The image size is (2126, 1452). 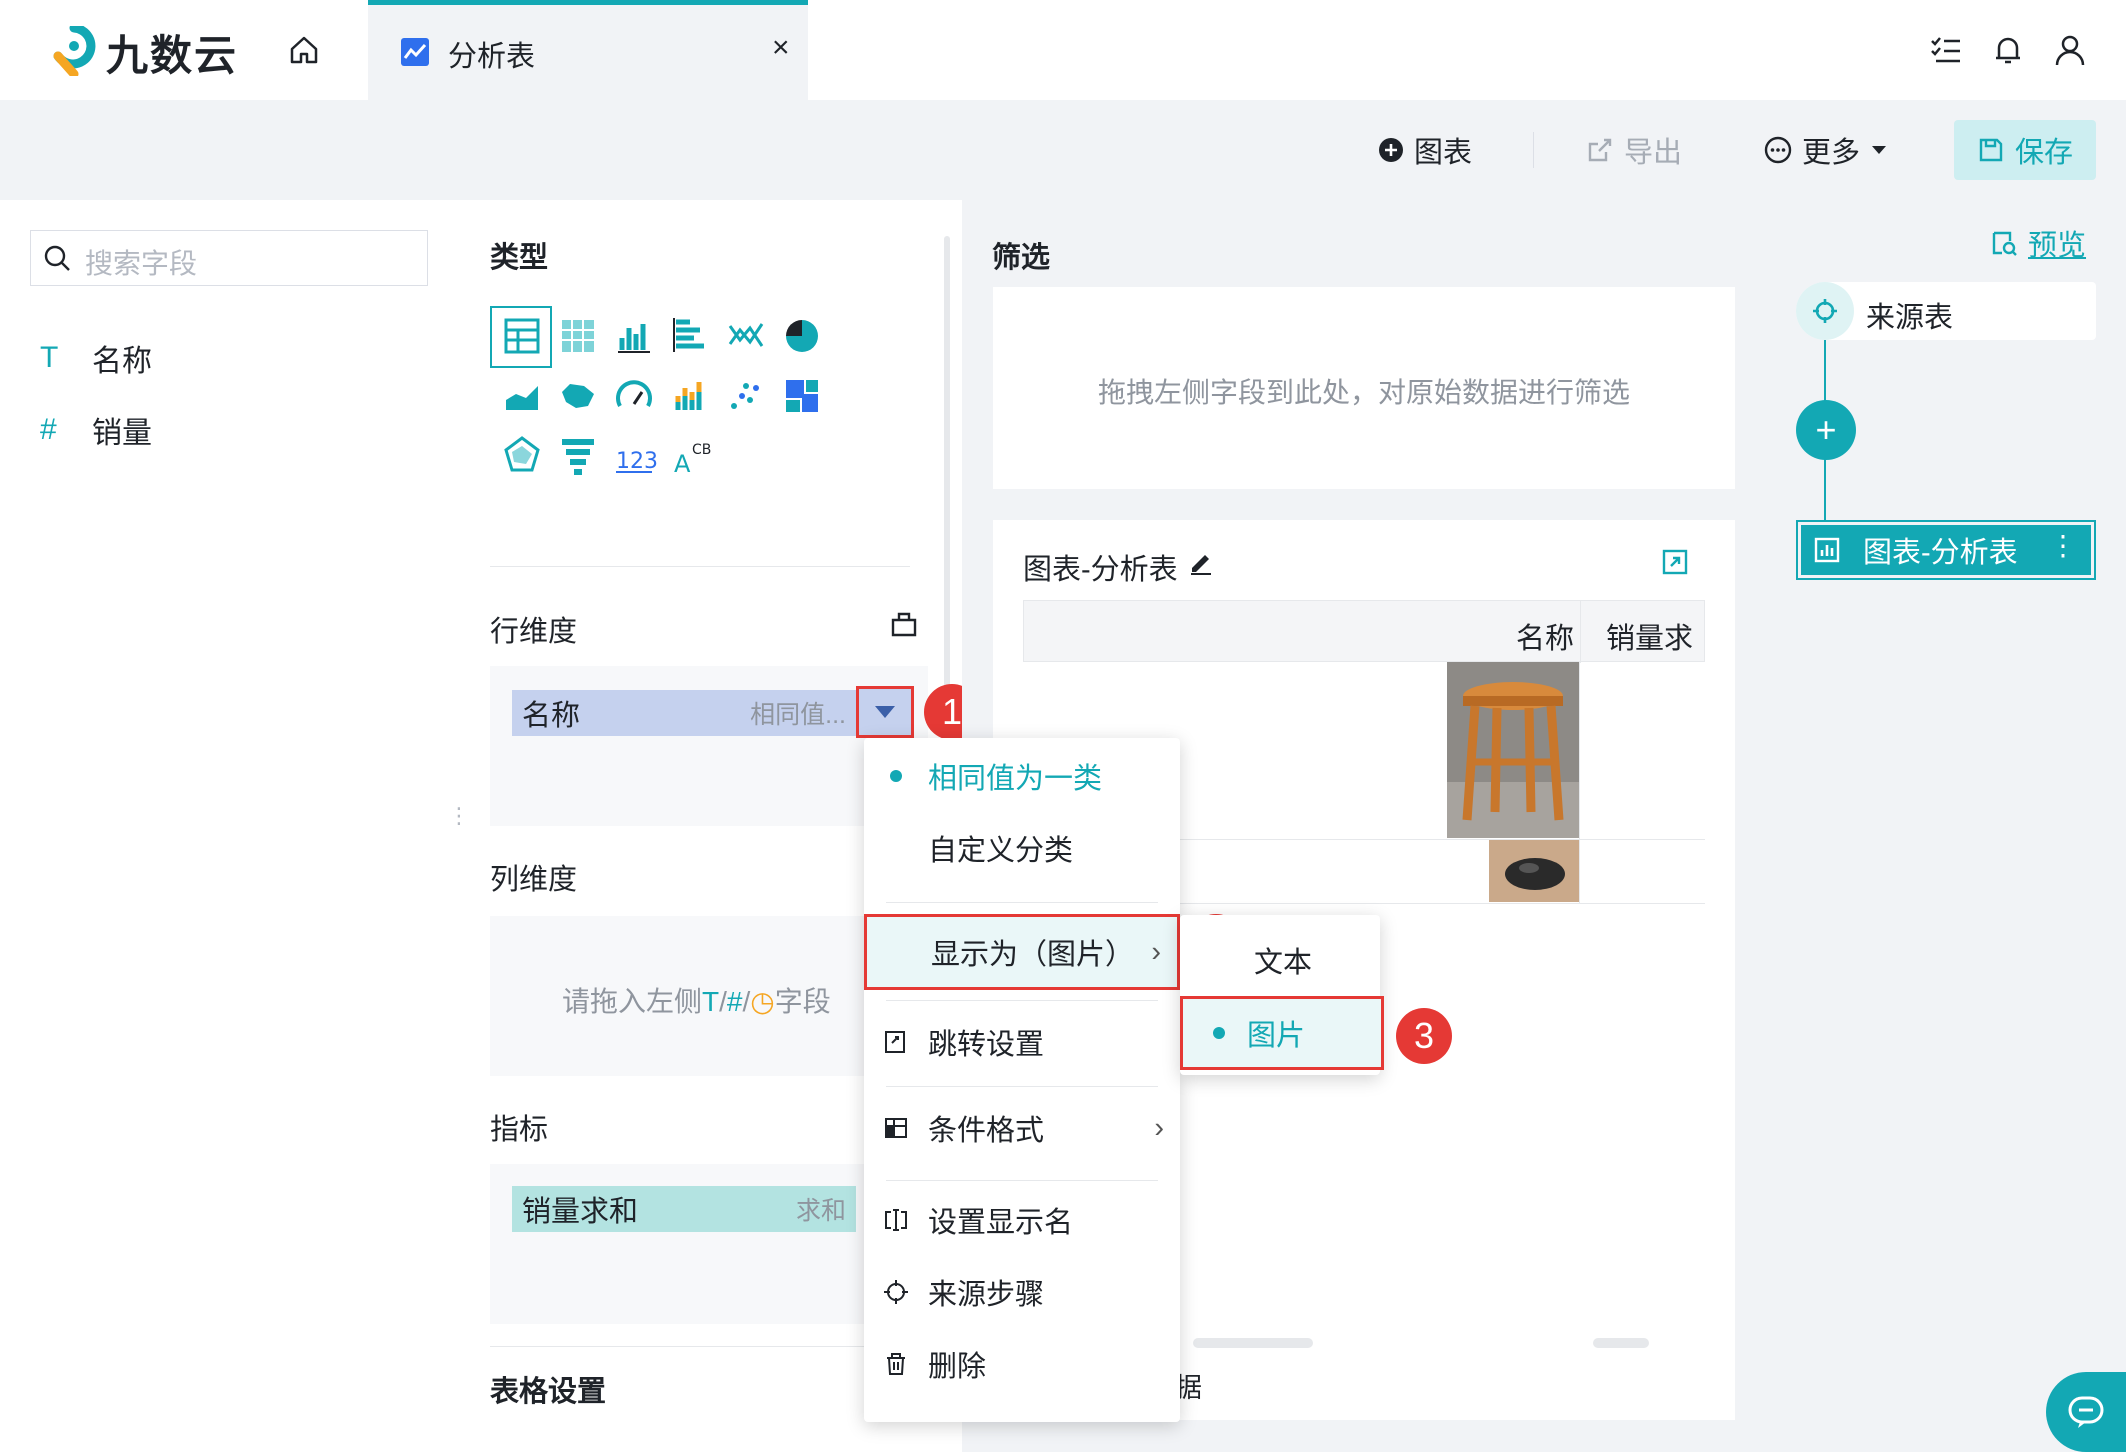 What do you see at coordinates (1283, 960) in the screenshot?
I see `submenu-item-text: 文本` at bounding box center [1283, 960].